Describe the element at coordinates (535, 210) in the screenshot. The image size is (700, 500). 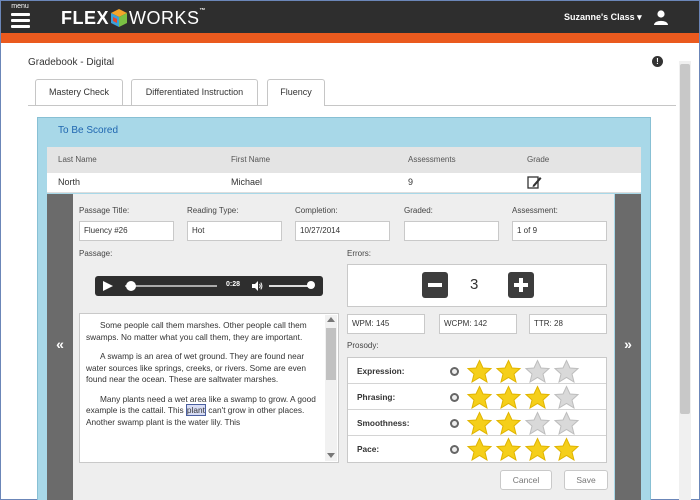
I see `assessment-label: Assessment:` at that location.